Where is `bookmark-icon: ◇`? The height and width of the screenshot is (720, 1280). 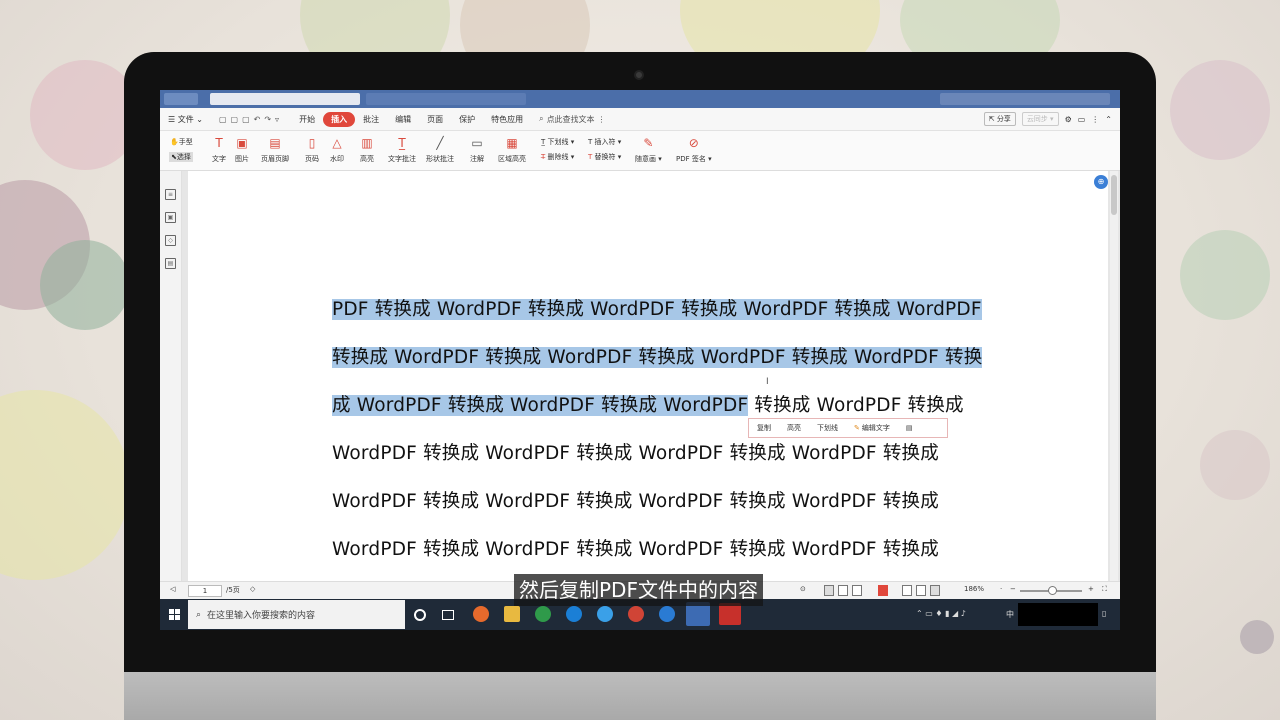 bookmark-icon: ◇ is located at coordinates (170, 240).